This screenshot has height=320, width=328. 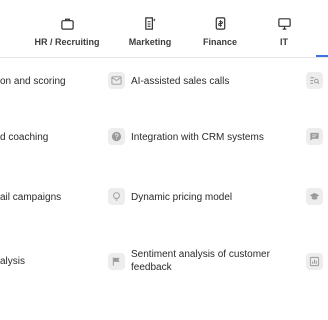 What do you see at coordinates (116, 136) in the screenshot?
I see `question-circle-icon` at bounding box center [116, 136].